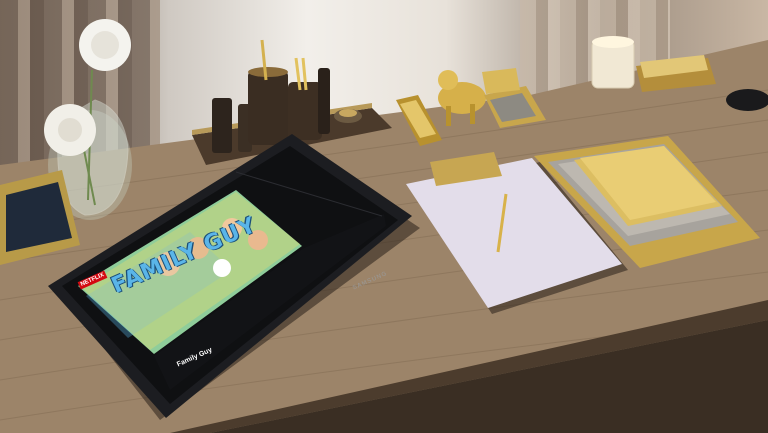 This screenshot has width=768, height=433. Describe the element at coordinates (70, 130) in the screenshot. I see `white-flower-low` at that location.